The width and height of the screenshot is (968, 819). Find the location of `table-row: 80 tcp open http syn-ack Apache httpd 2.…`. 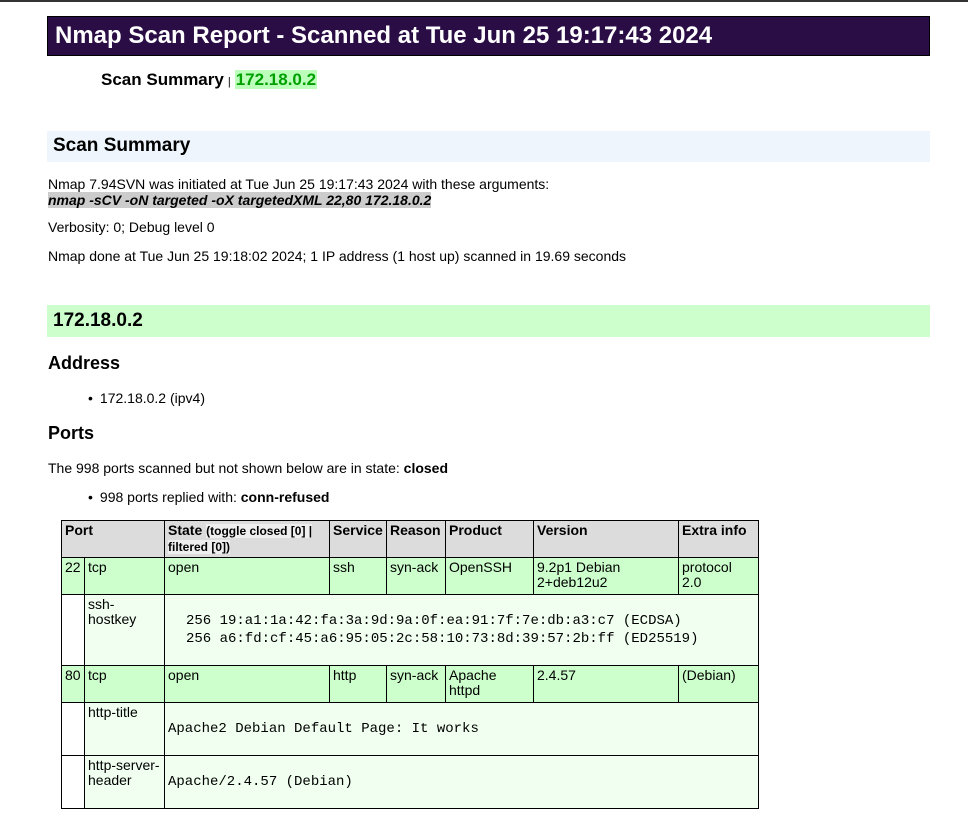

table-row: 80 tcp open http syn-ack Apache httpd 2.… is located at coordinates (410, 684).